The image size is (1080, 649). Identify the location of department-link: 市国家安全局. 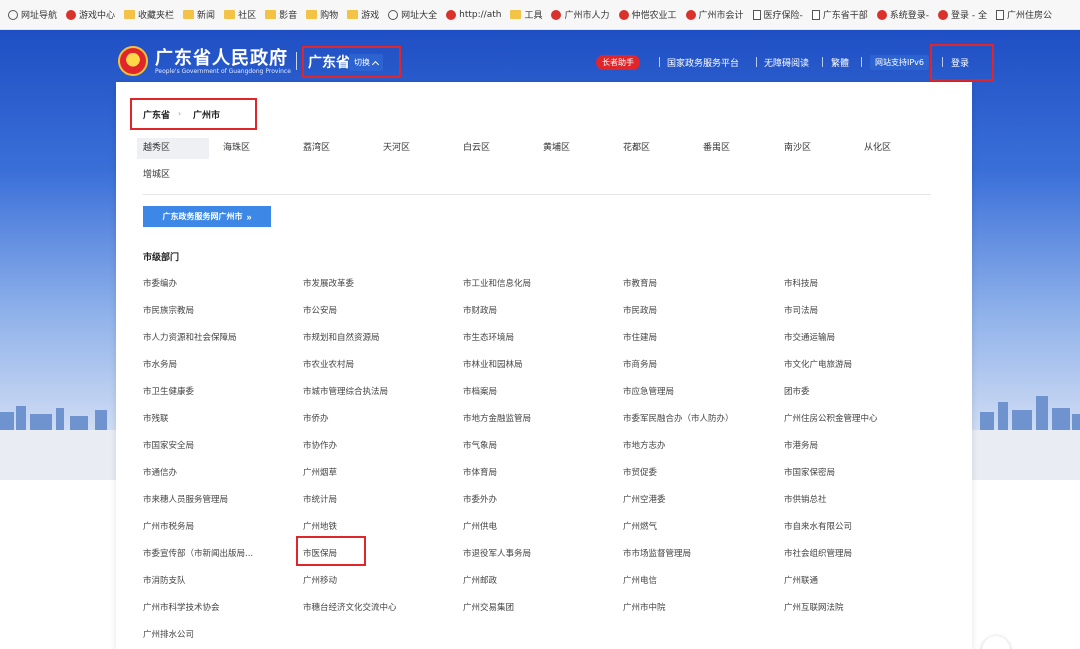
(168, 445).